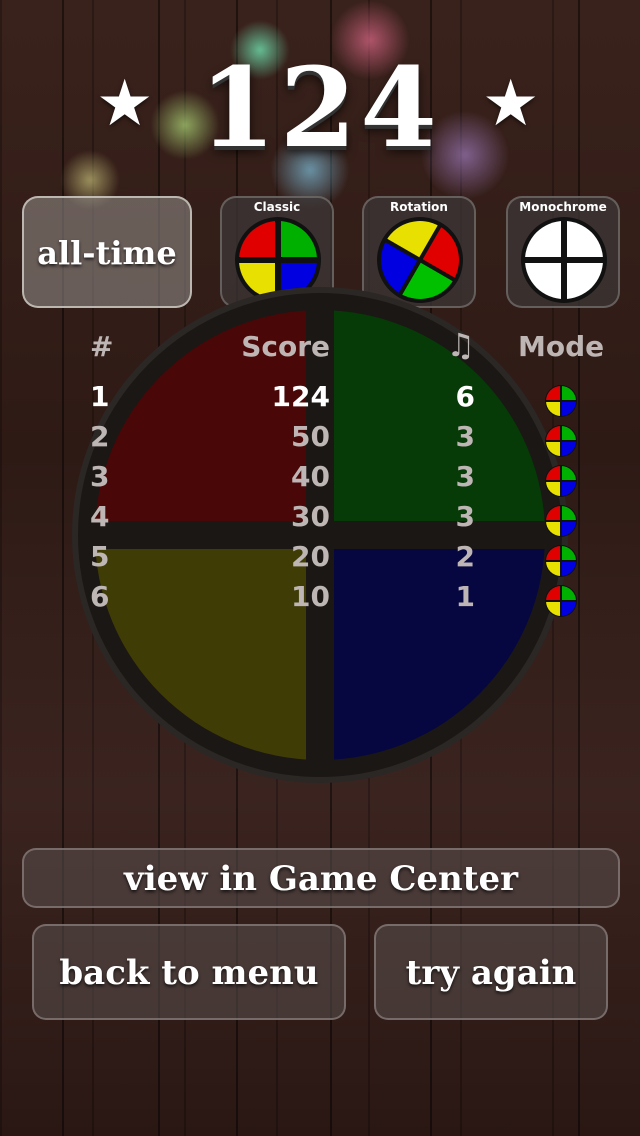 The image size is (640, 1136). What do you see at coordinates (321, 878) in the screenshot?
I see `view-in-game-center-button: view in Game Center` at bounding box center [321, 878].